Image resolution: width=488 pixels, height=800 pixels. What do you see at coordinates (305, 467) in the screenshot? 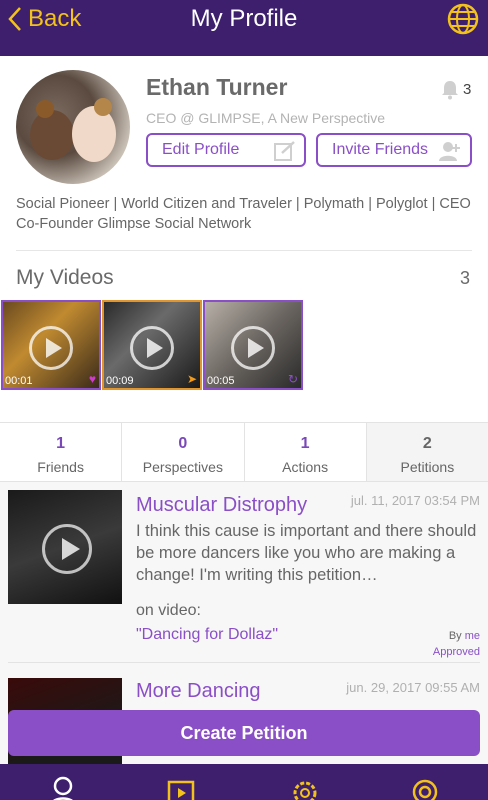
I see `stat-label: Actions` at bounding box center [305, 467].